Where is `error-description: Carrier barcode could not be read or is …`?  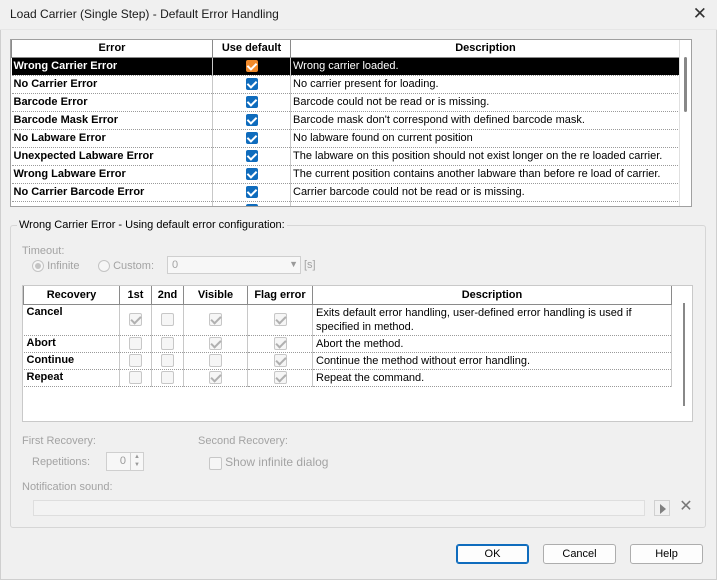
error-description: Carrier barcode could not be read or is … is located at coordinates (485, 192).